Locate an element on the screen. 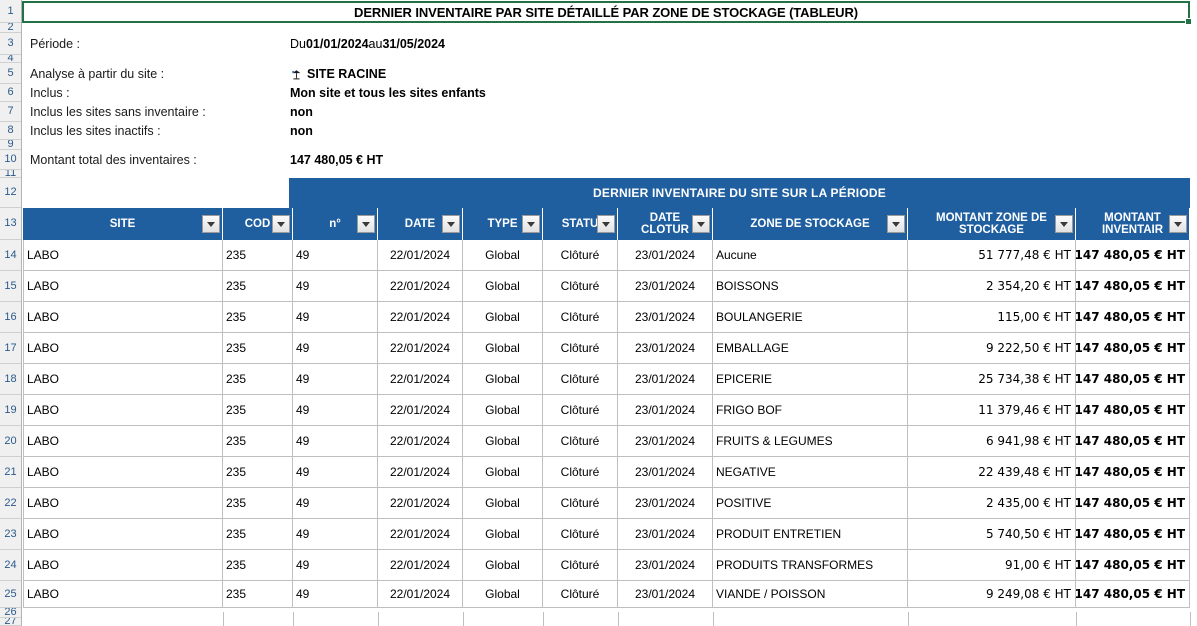 Image resolution: width=1197 pixels, height=626 pixels. table-cell-zone: NEGATIVE is located at coordinates (810, 472).